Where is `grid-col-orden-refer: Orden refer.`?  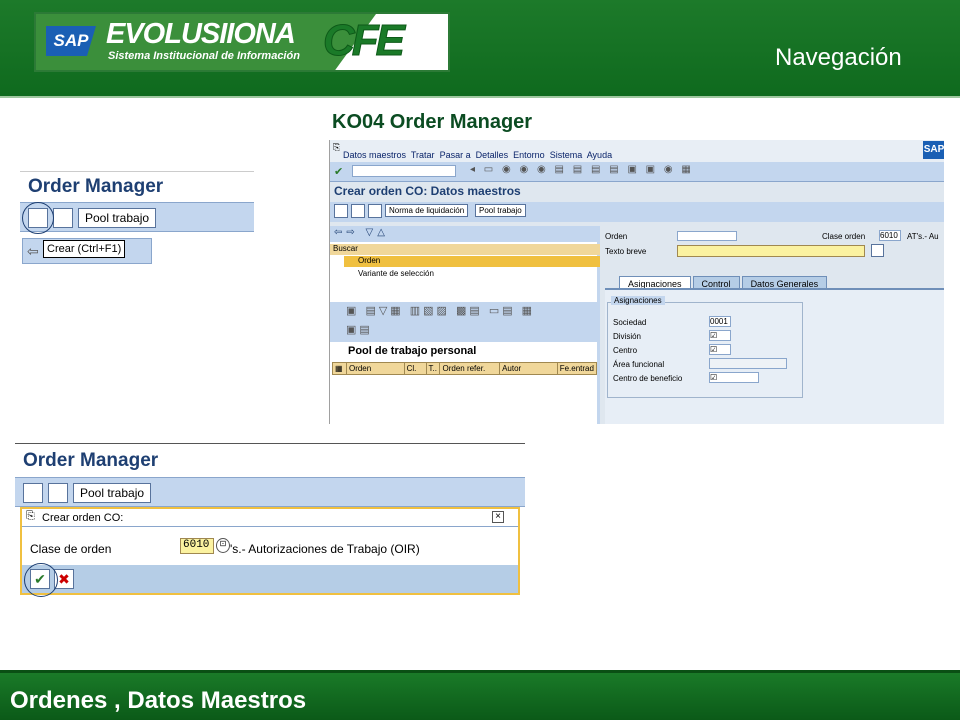
grid-col-orden-refer: Orden refer. is located at coordinates (470, 368).